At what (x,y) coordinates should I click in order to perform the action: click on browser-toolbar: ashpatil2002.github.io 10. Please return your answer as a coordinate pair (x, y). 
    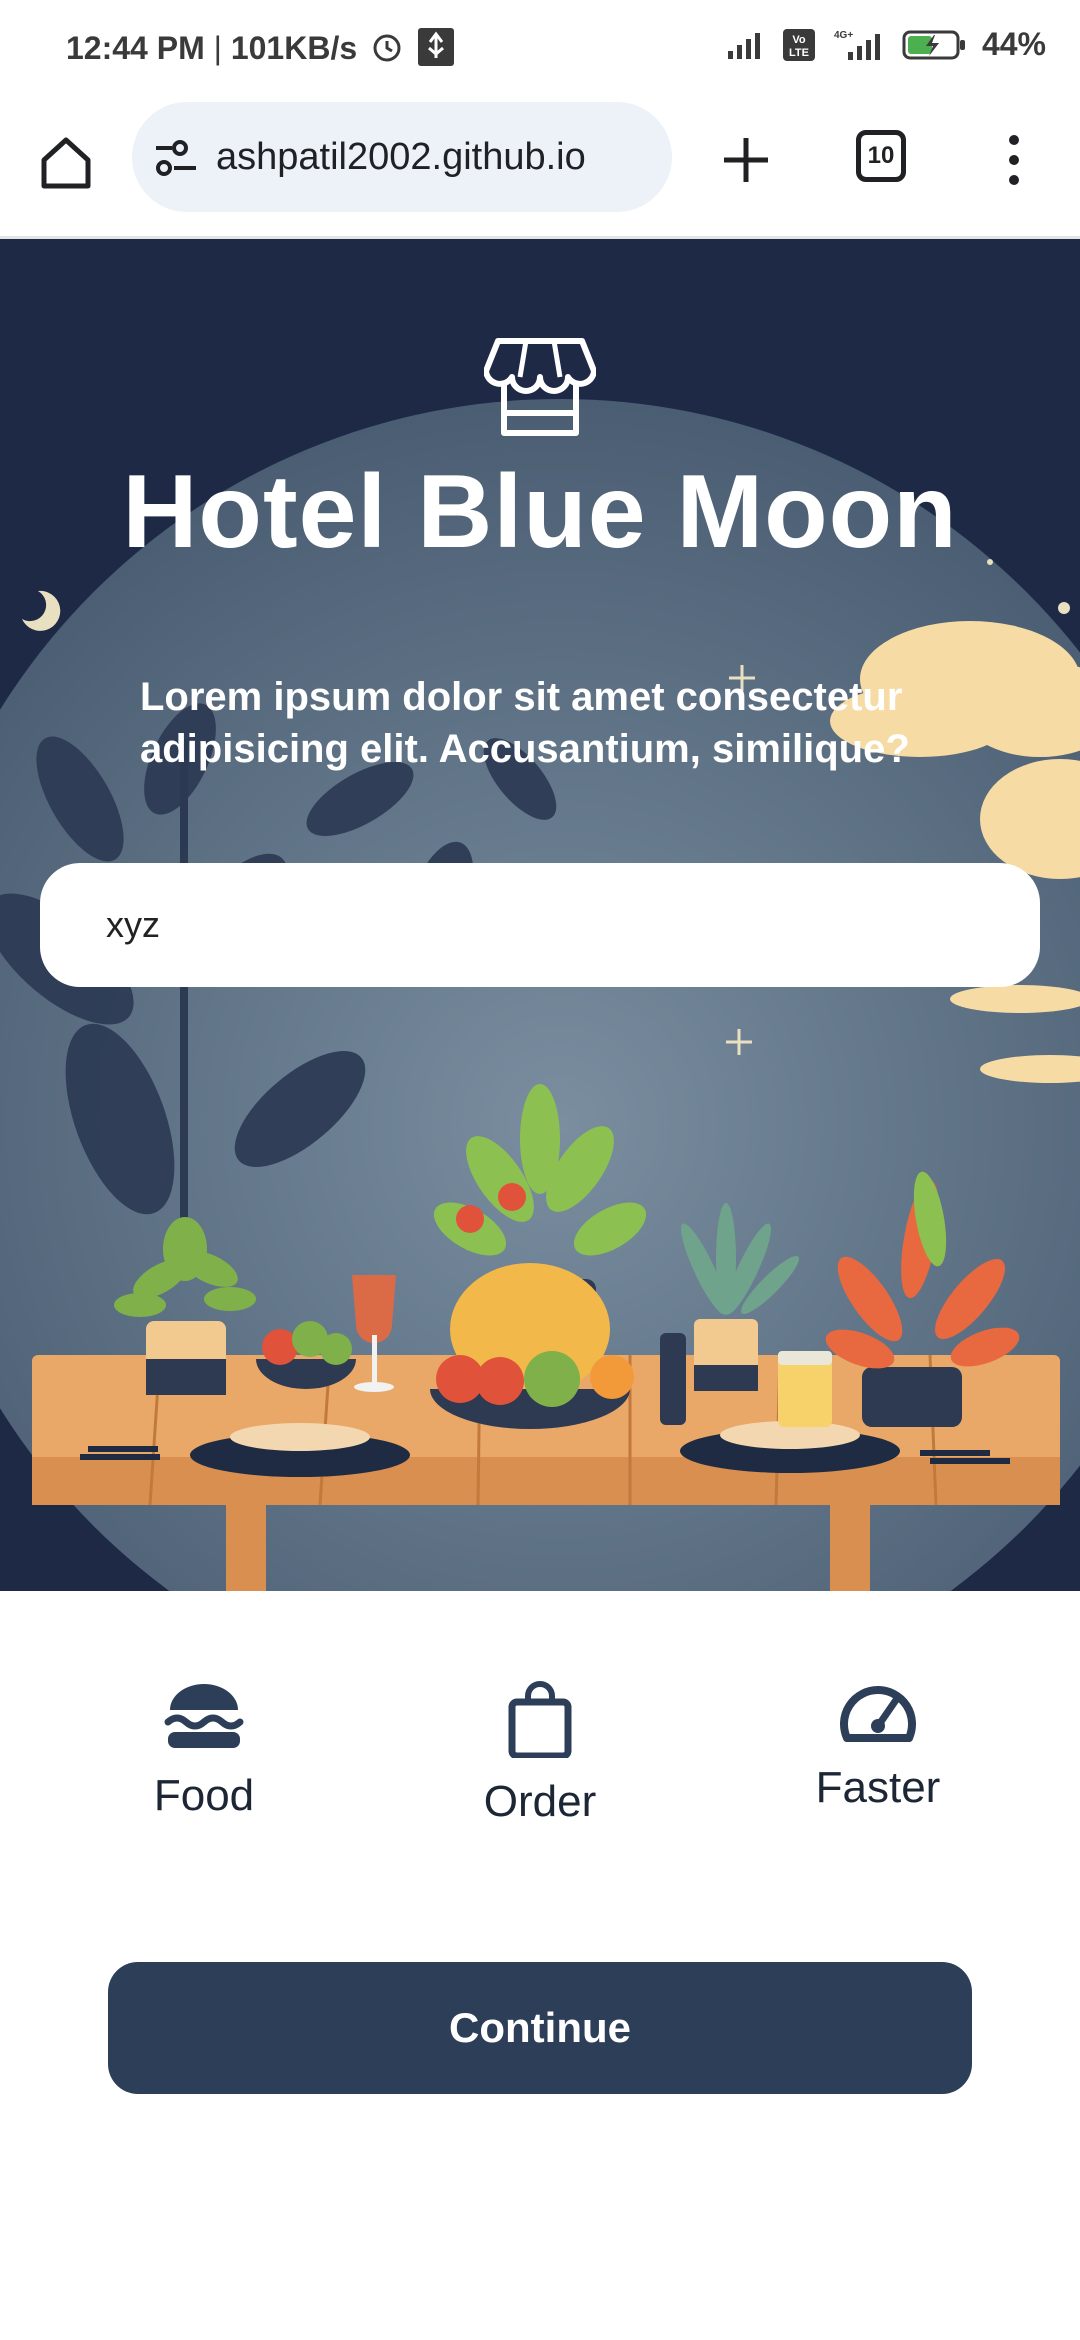
    Looking at the image, I should click on (540, 169).